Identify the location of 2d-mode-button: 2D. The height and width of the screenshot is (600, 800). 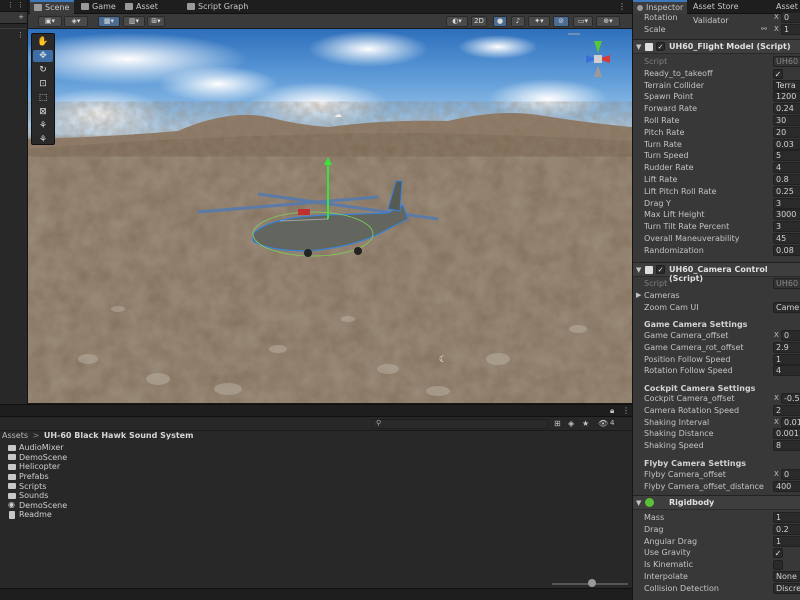
(479, 21).